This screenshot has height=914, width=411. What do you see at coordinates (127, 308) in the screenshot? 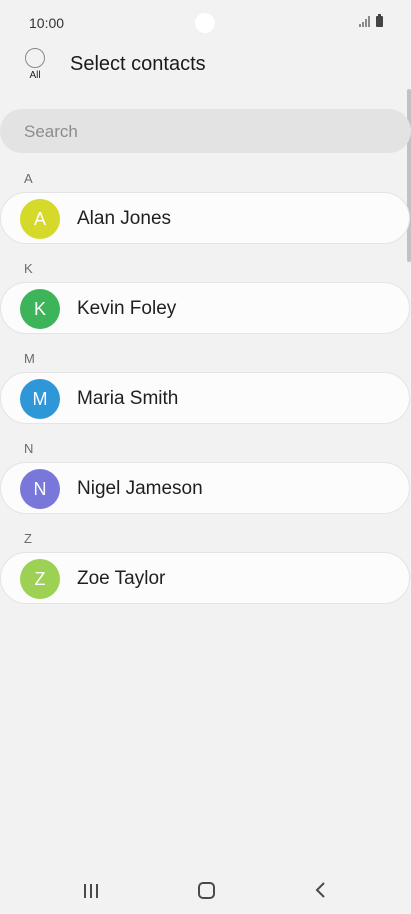
I see `contact-name: Kevin Foley` at bounding box center [127, 308].